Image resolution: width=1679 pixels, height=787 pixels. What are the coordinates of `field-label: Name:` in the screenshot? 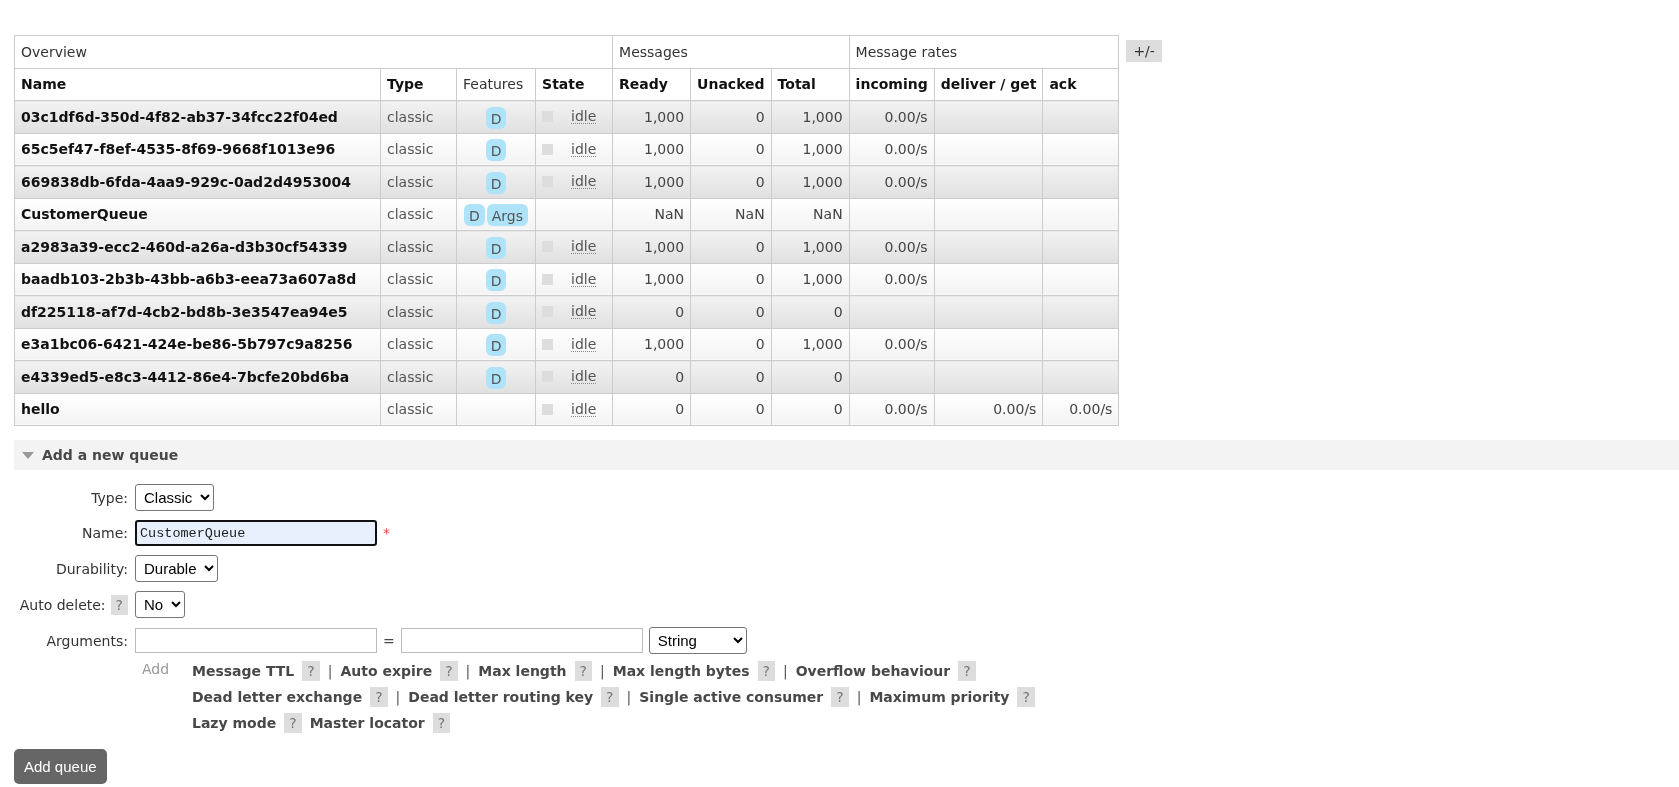 It's located at (104, 533).